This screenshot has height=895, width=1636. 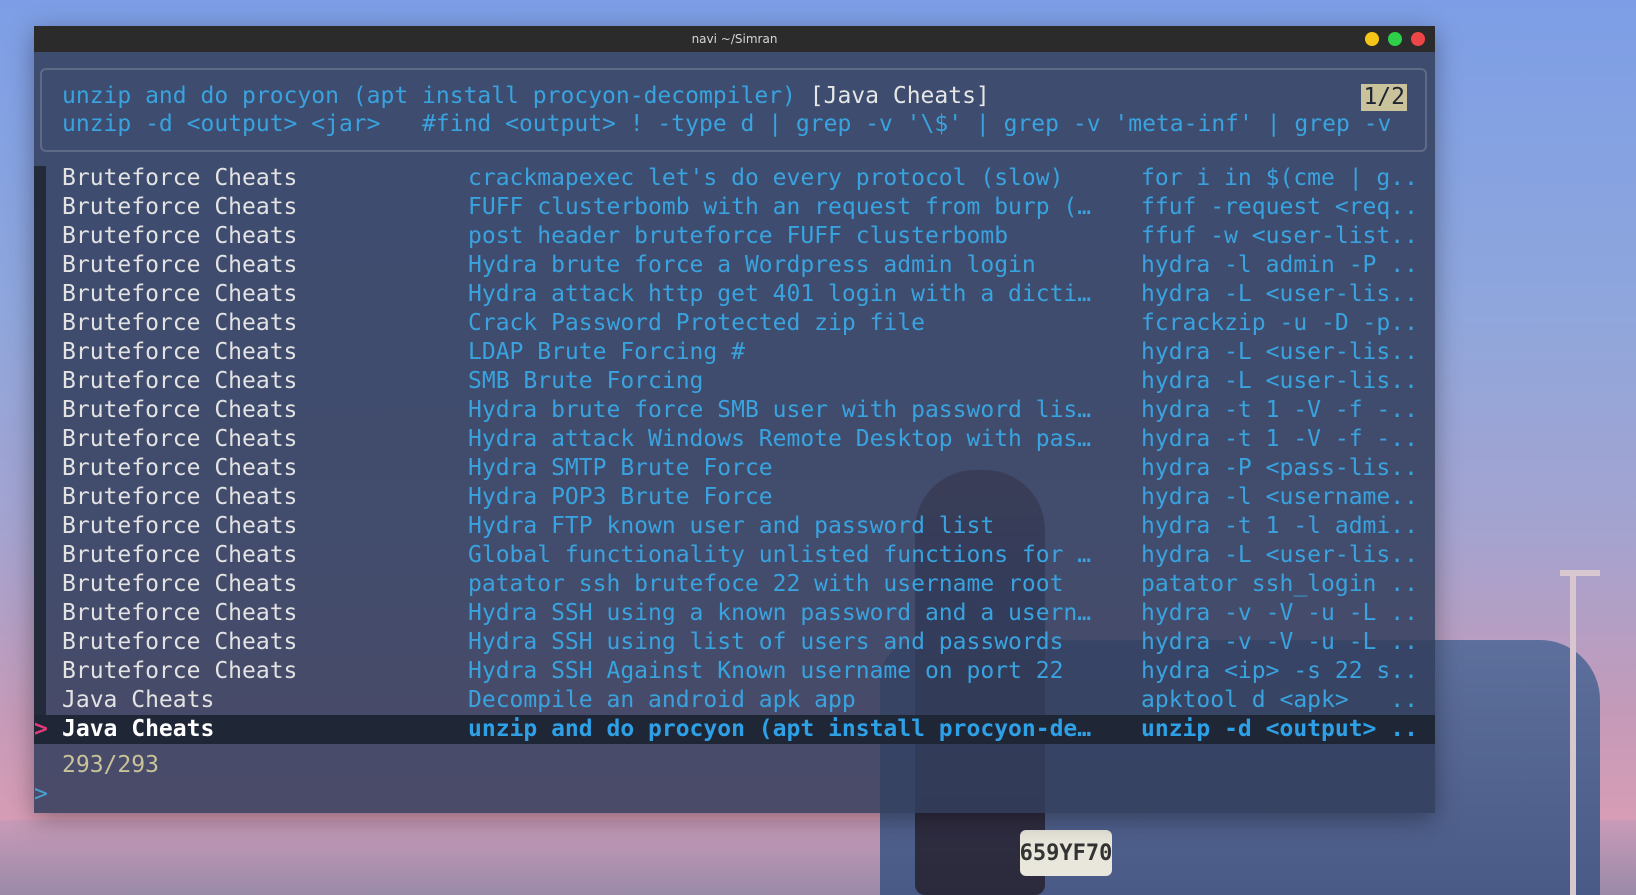 I want to click on row-description: post header bruteforce FUFF clusterbomb, so click(x=738, y=236).